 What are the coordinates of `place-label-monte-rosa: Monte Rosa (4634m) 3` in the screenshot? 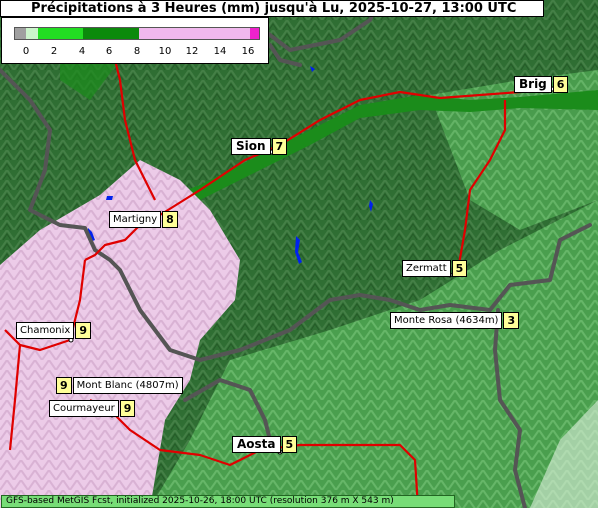 It's located at (455, 320).